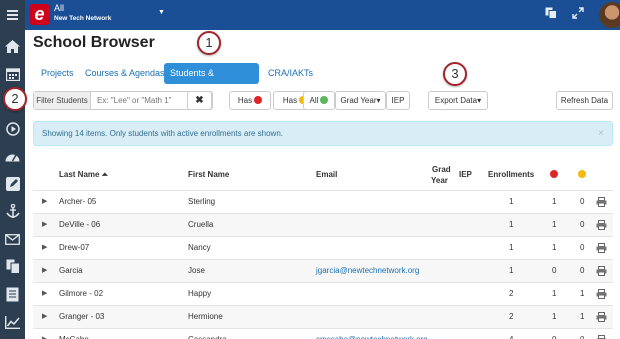 Image resolution: width=620 pixels, height=339 pixels. Describe the element at coordinates (15, 99) in the screenshot. I see `callout-marker-2: 2` at that location.